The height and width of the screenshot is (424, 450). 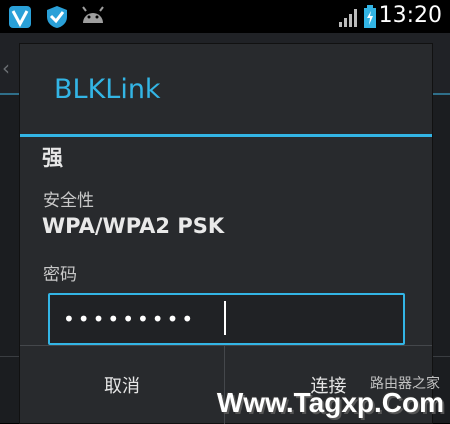 I want to click on watermark: Www.Tagxp.Com, so click(x=330, y=402).